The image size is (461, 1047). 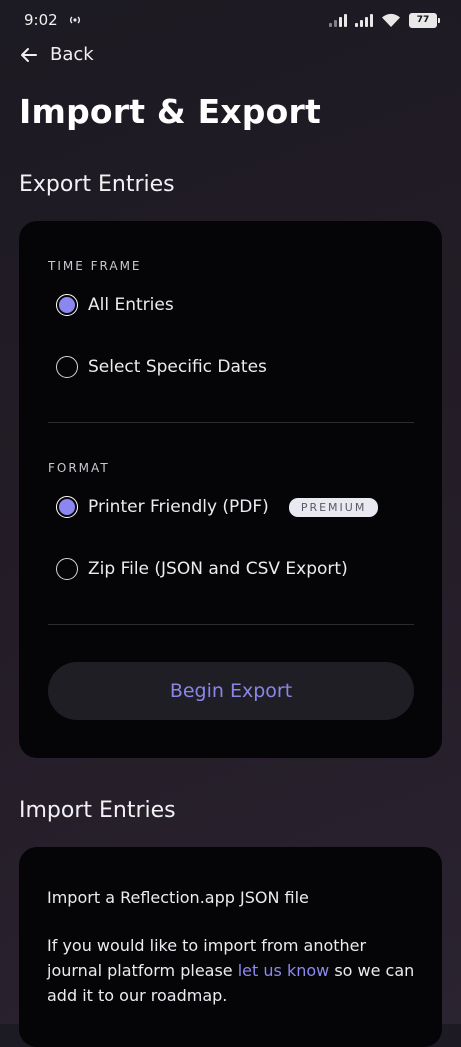 I want to click on back-label: Back, so click(x=72, y=54).